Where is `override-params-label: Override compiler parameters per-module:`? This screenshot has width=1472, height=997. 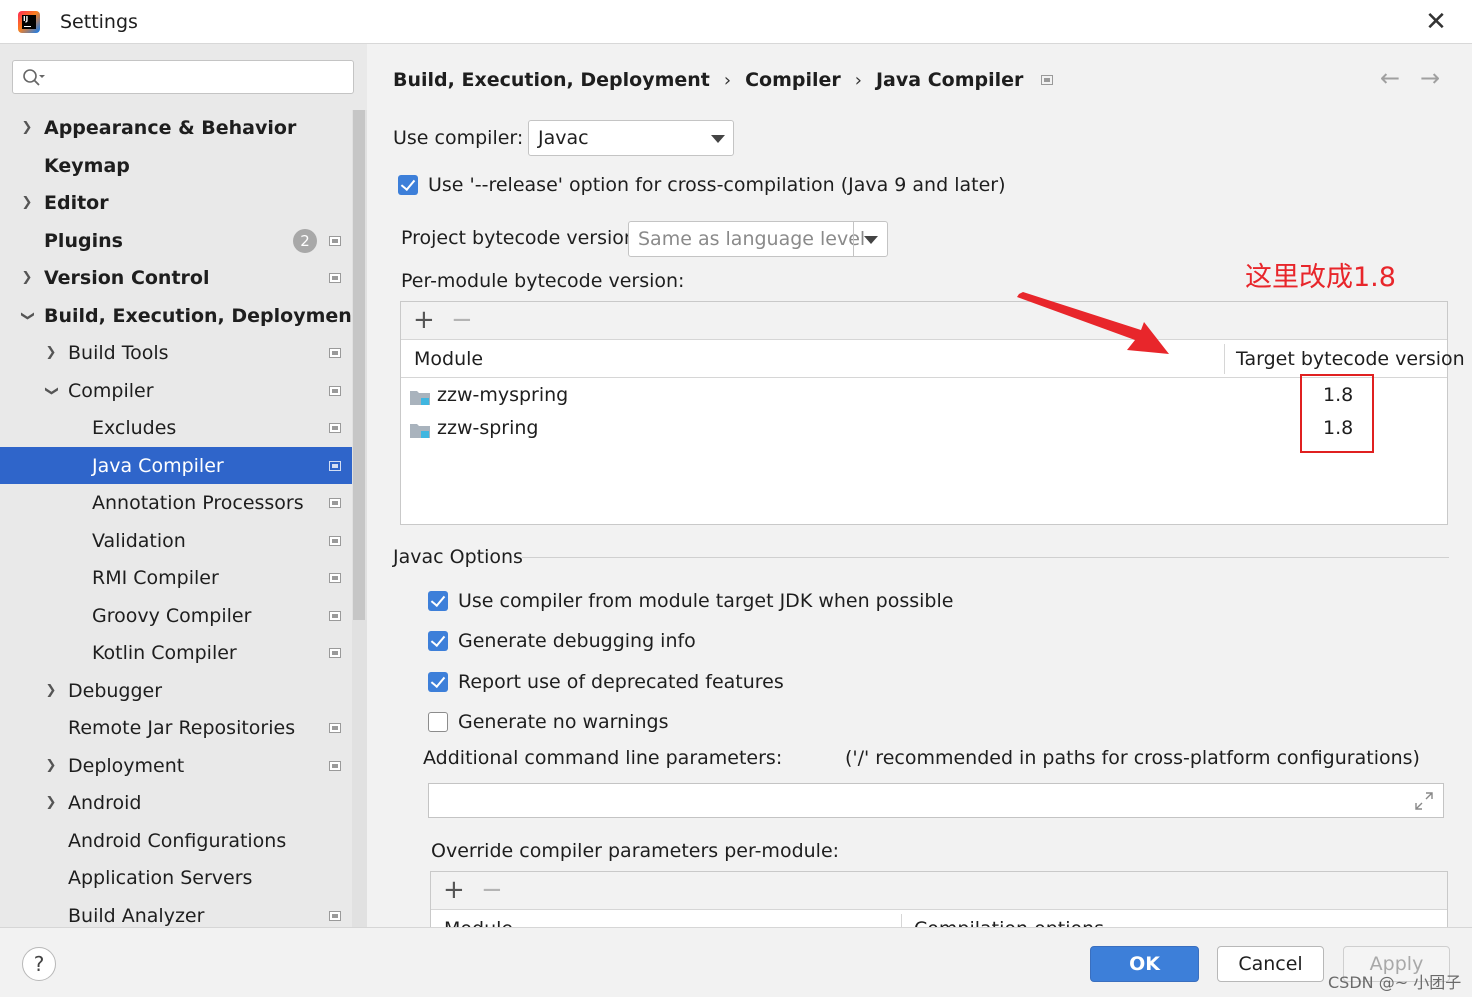
override-params-label: Override compiler parameters per-module: is located at coordinates (635, 851).